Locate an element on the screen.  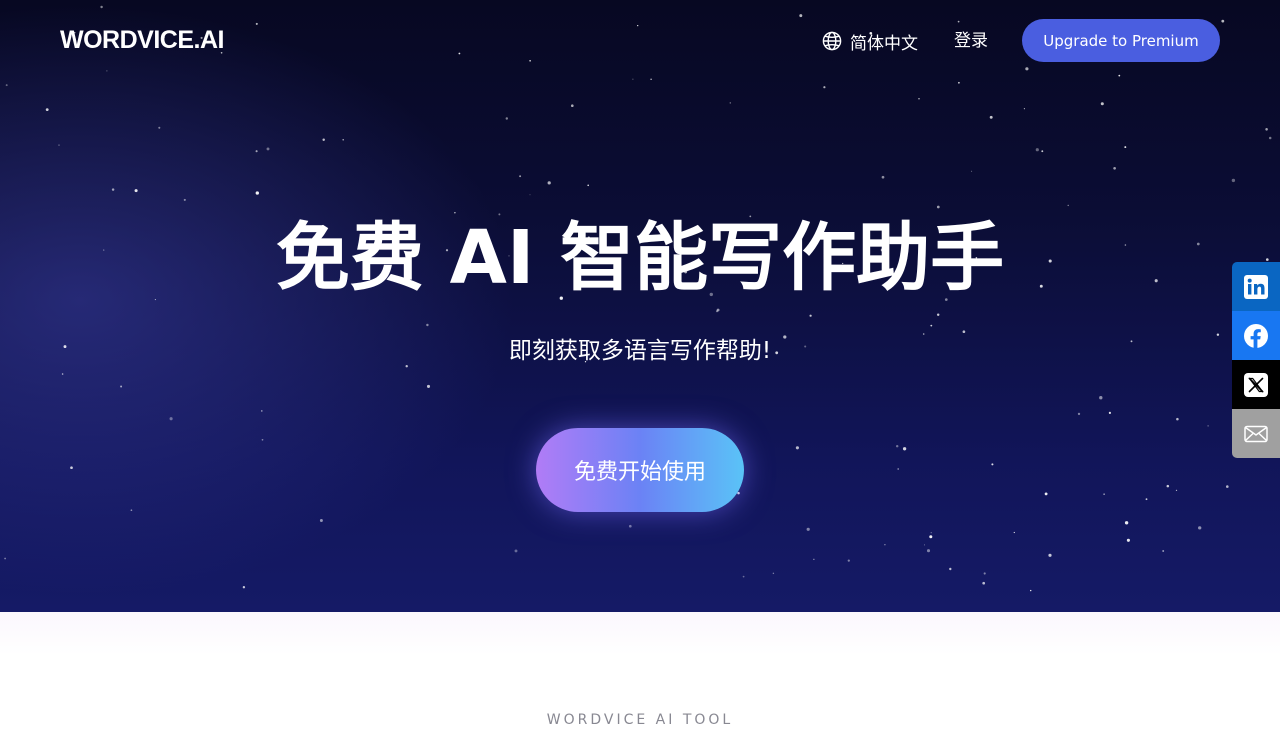
share-facebook-button is located at coordinates (1256, 335).